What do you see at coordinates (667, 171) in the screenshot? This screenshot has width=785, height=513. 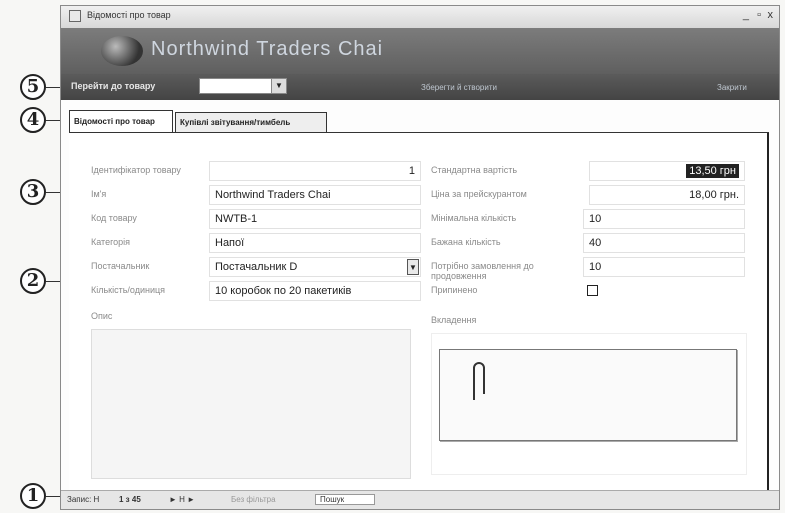 I see `field-standard-cost: 13,50 грн` at bounding box center [667, 171].